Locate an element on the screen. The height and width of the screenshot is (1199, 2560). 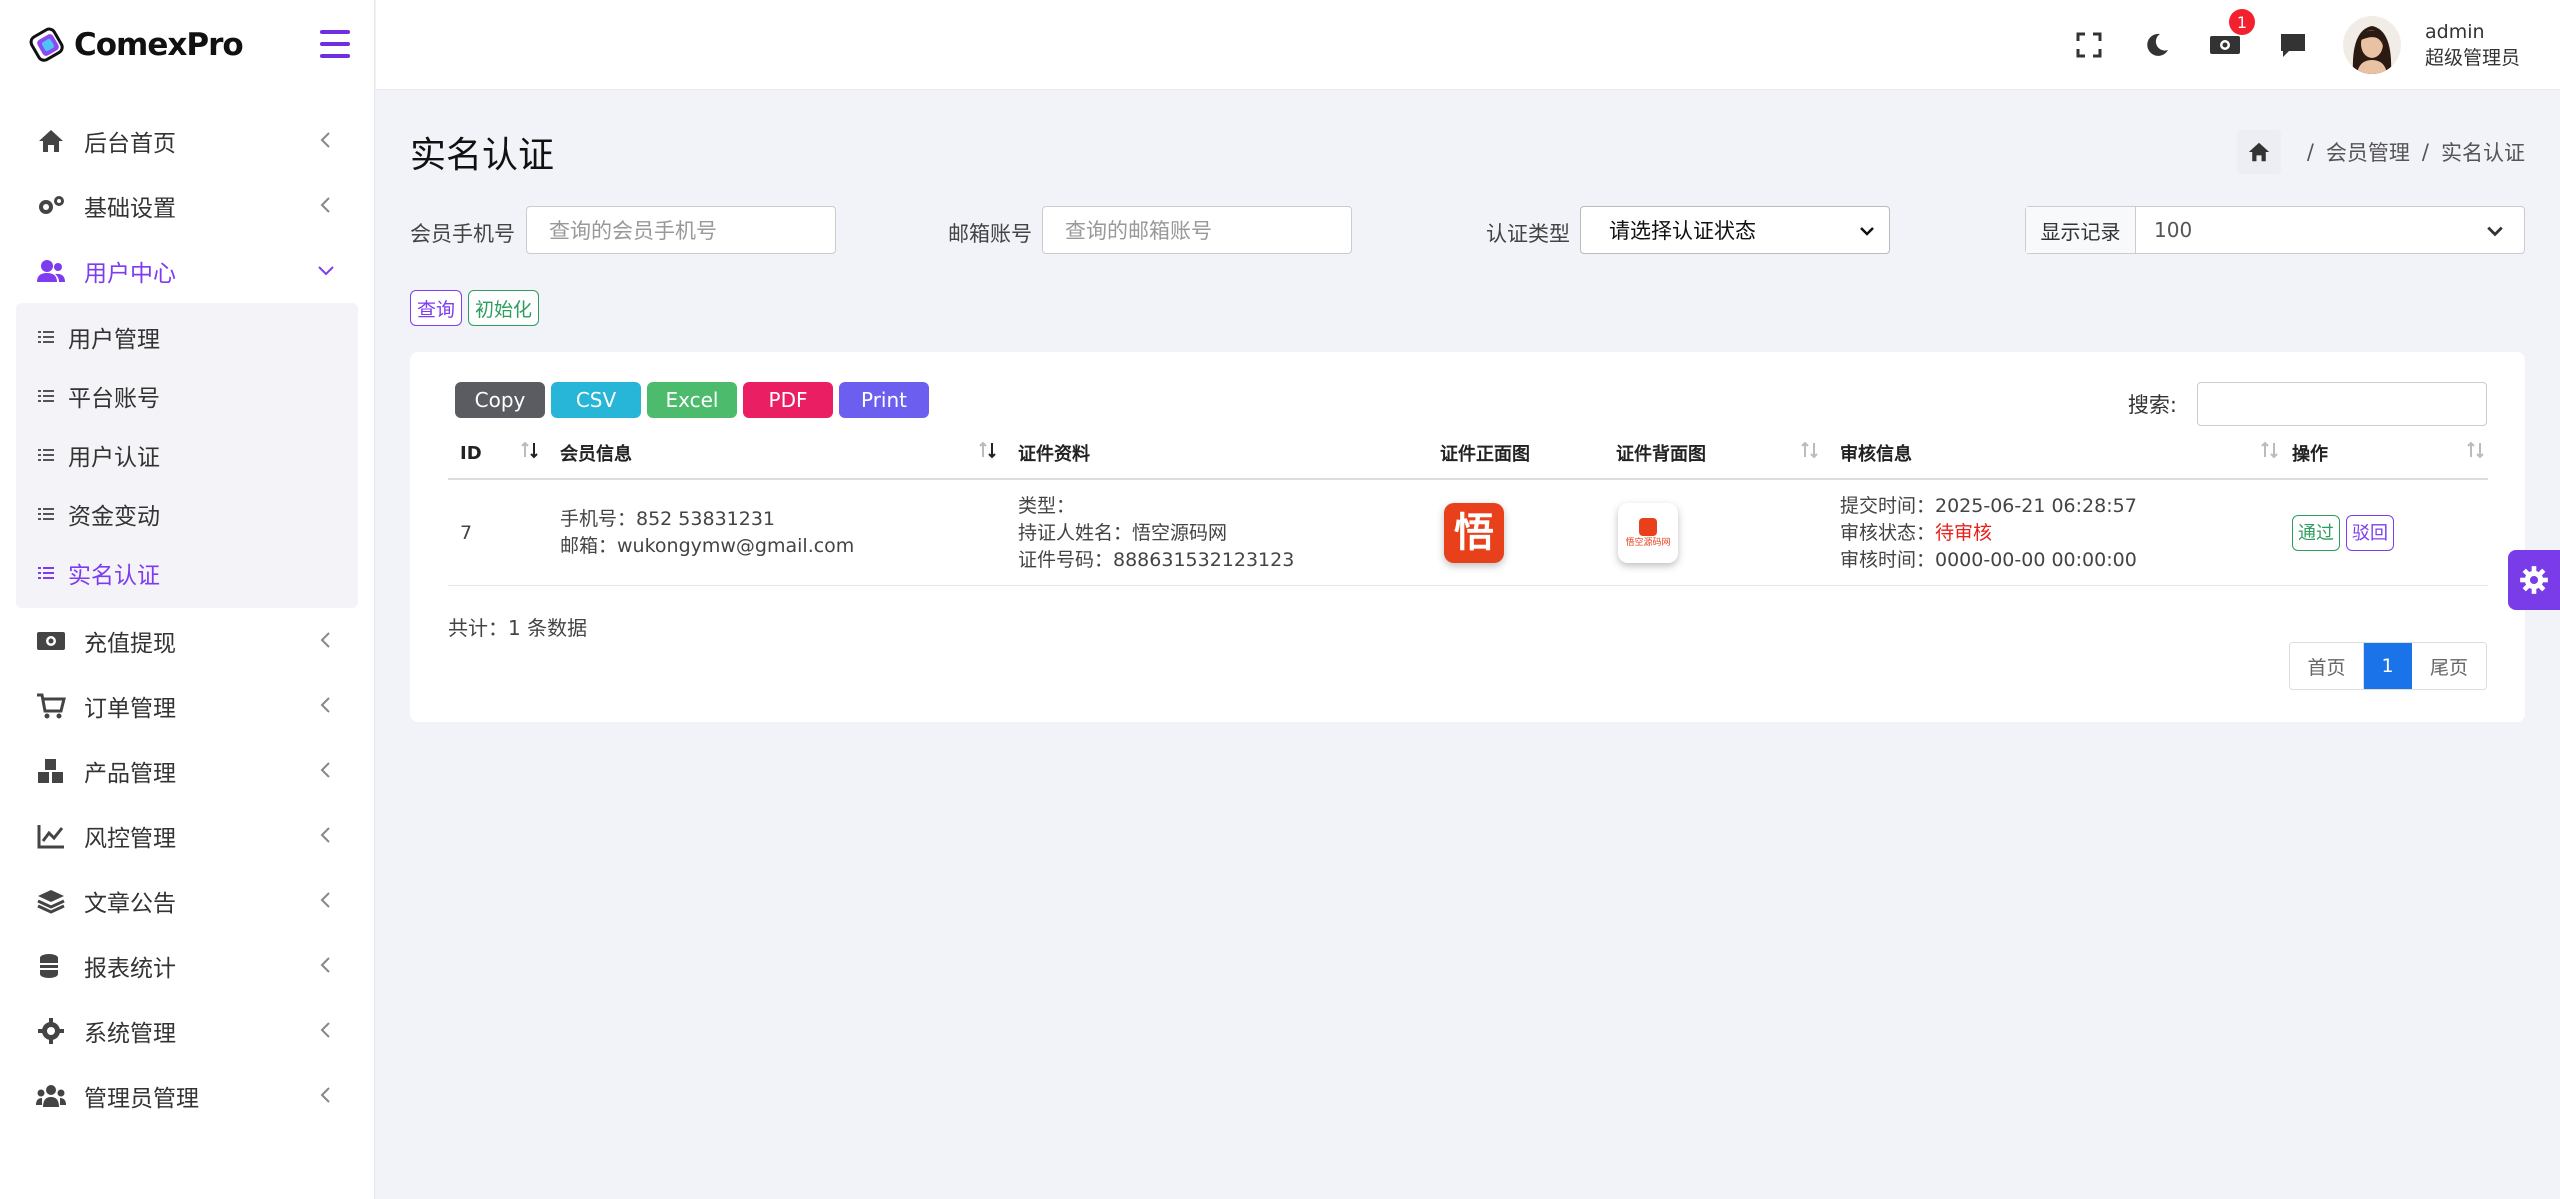
filter-actions: 查询 初始化 is located at coordinates (477, 308).